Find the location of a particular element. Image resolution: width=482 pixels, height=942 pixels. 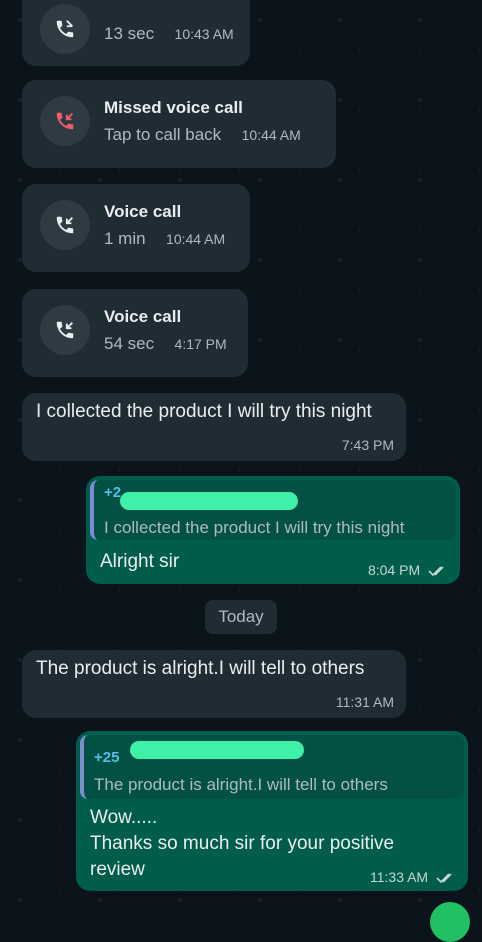

call-time: 10:43 AM is located at coordinates (204, 34).